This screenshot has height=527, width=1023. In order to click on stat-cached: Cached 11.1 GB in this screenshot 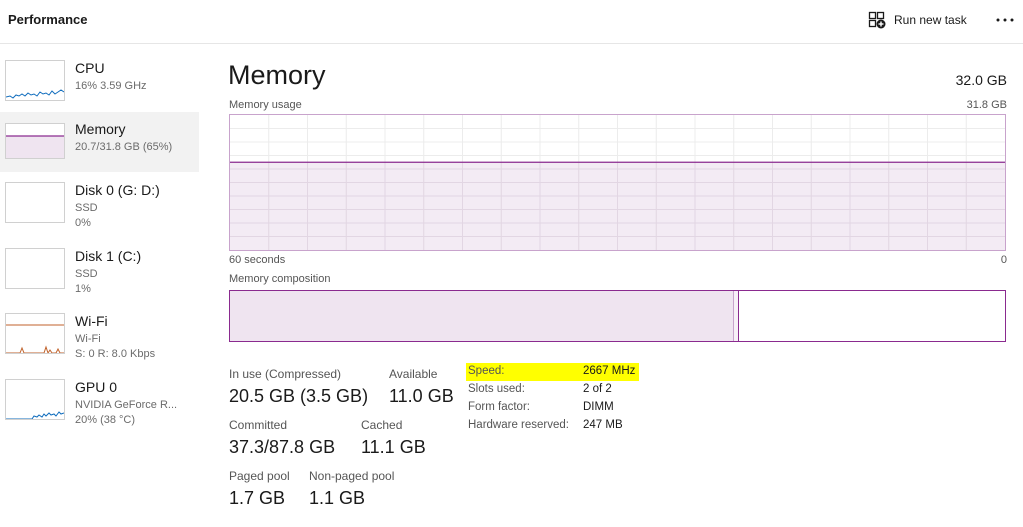, I will do `click(393, 438)`.